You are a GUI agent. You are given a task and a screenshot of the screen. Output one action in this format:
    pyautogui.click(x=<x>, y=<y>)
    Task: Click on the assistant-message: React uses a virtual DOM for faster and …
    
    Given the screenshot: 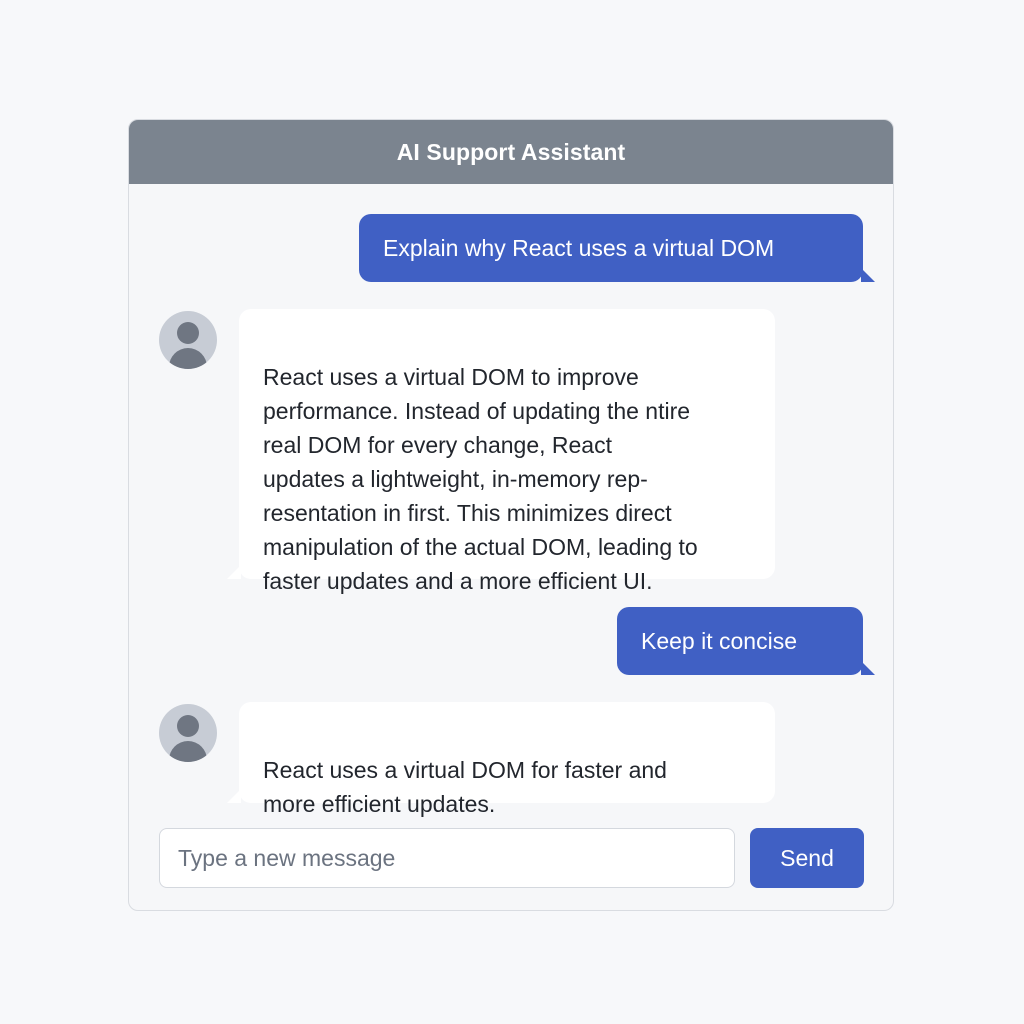 What is the action you would take?
    pyautogui.click(x=501, y=759)
    